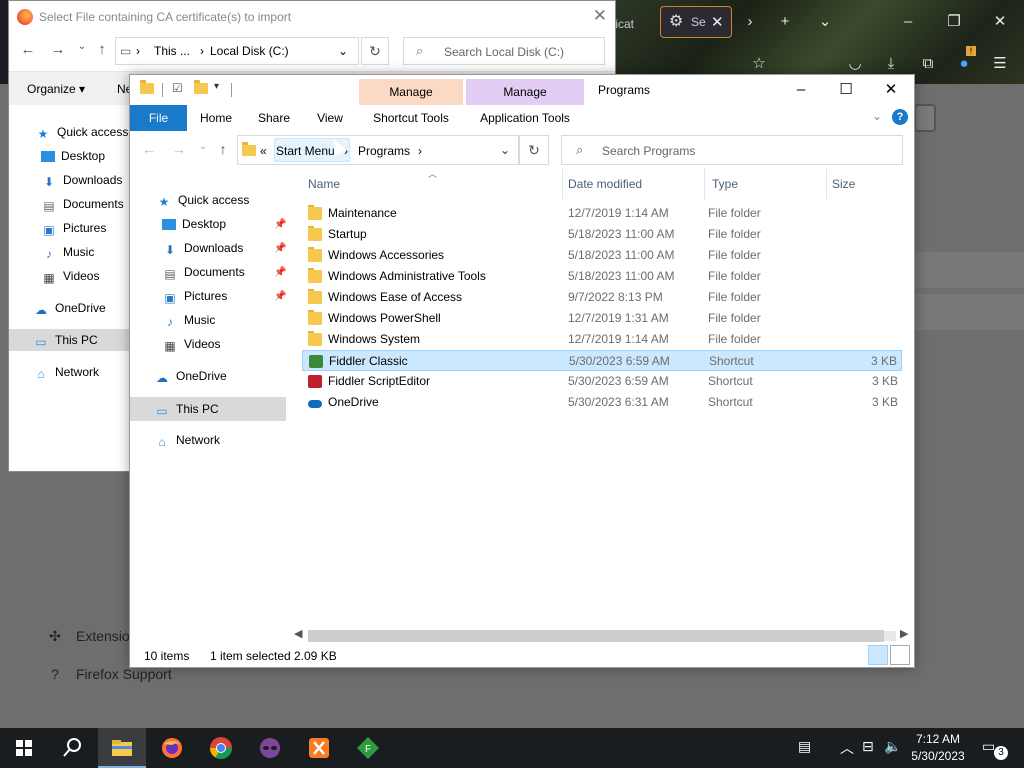 Image resolution: width=1024 pixels, height=768 pixels. What do you see at coordinates (149, 149) in the screenshot?
I see `back-arrow-icon: ←` at bounding box center [149, 149].